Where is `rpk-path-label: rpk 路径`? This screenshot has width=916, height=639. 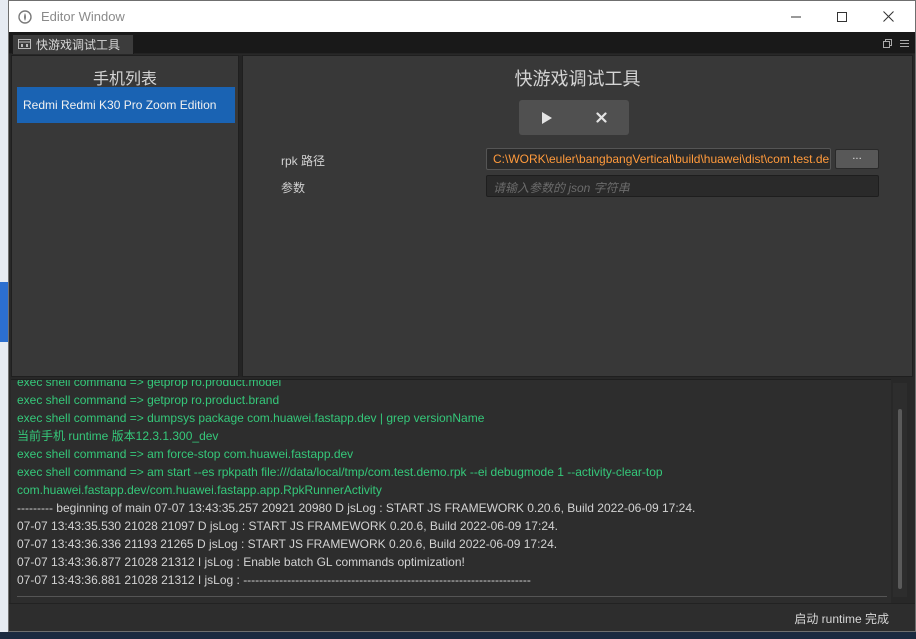
rpk-path-label: rpk 路径 is located at coordinates (303, 161).